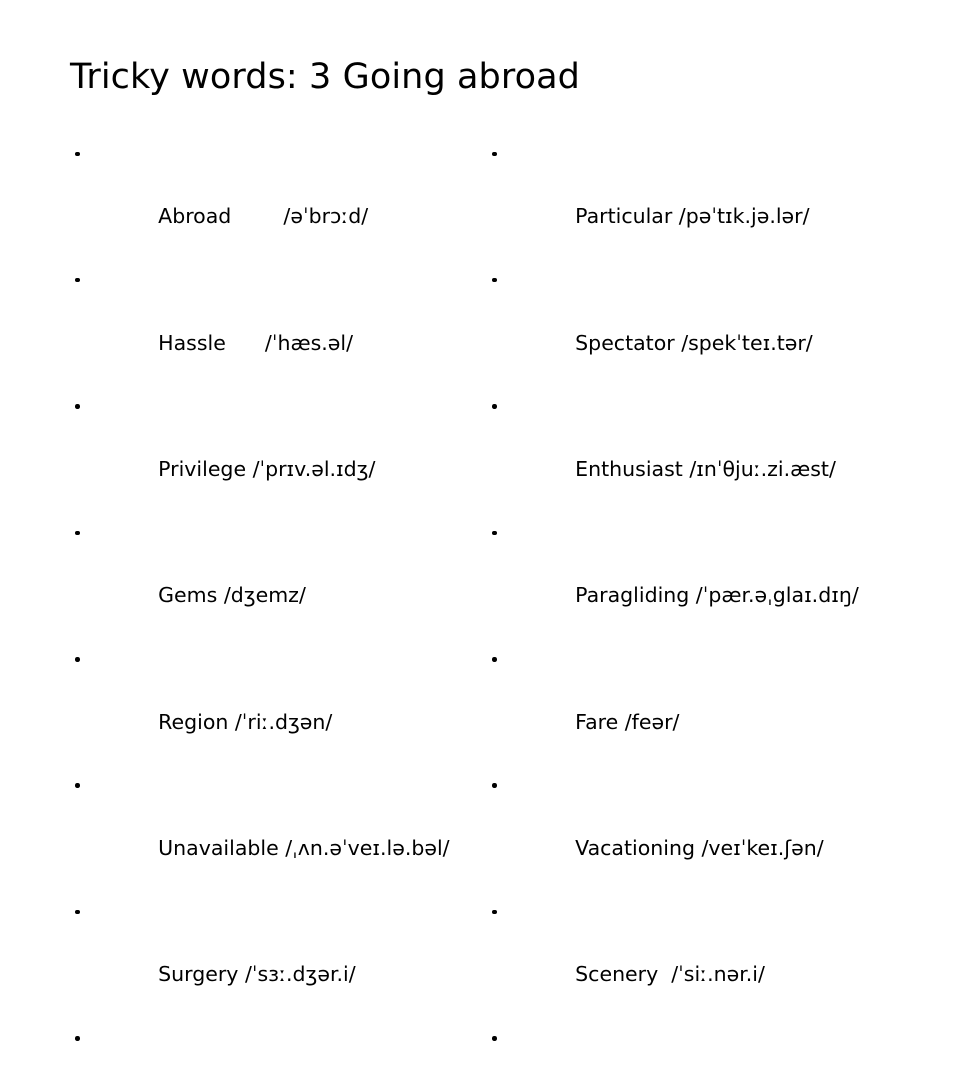  Describe the element at coordinates (693, 833) in the screenshot. I see `list-item: Vacationing /veɪˈkeɪ.ʃən/` at that location.